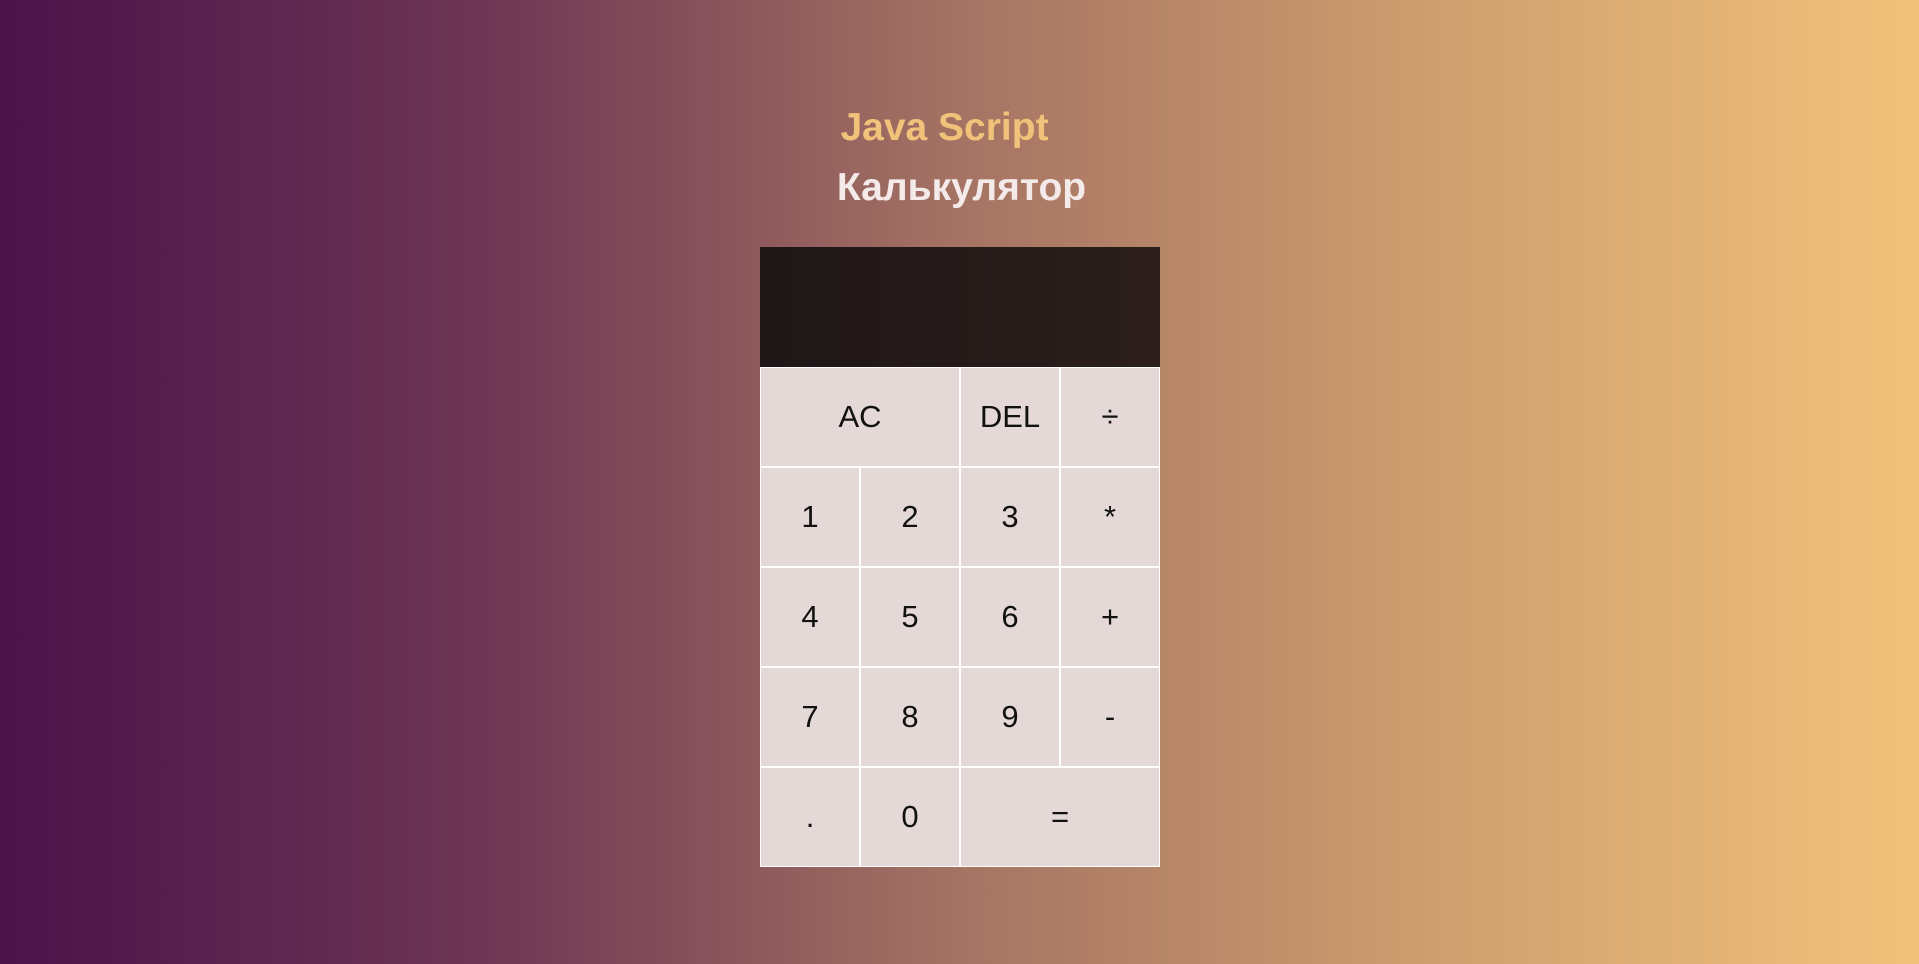  Describe the element at coordinates (1010, 717) in the screenshot. I see `digit-9-button: 9` at that location.